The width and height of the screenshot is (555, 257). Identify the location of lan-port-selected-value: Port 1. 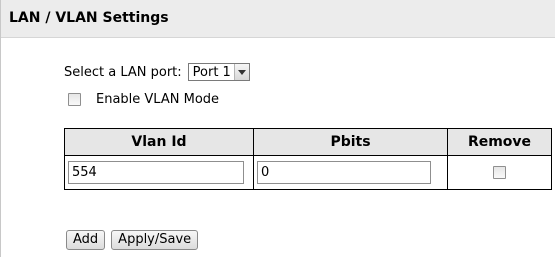
(211, 72).